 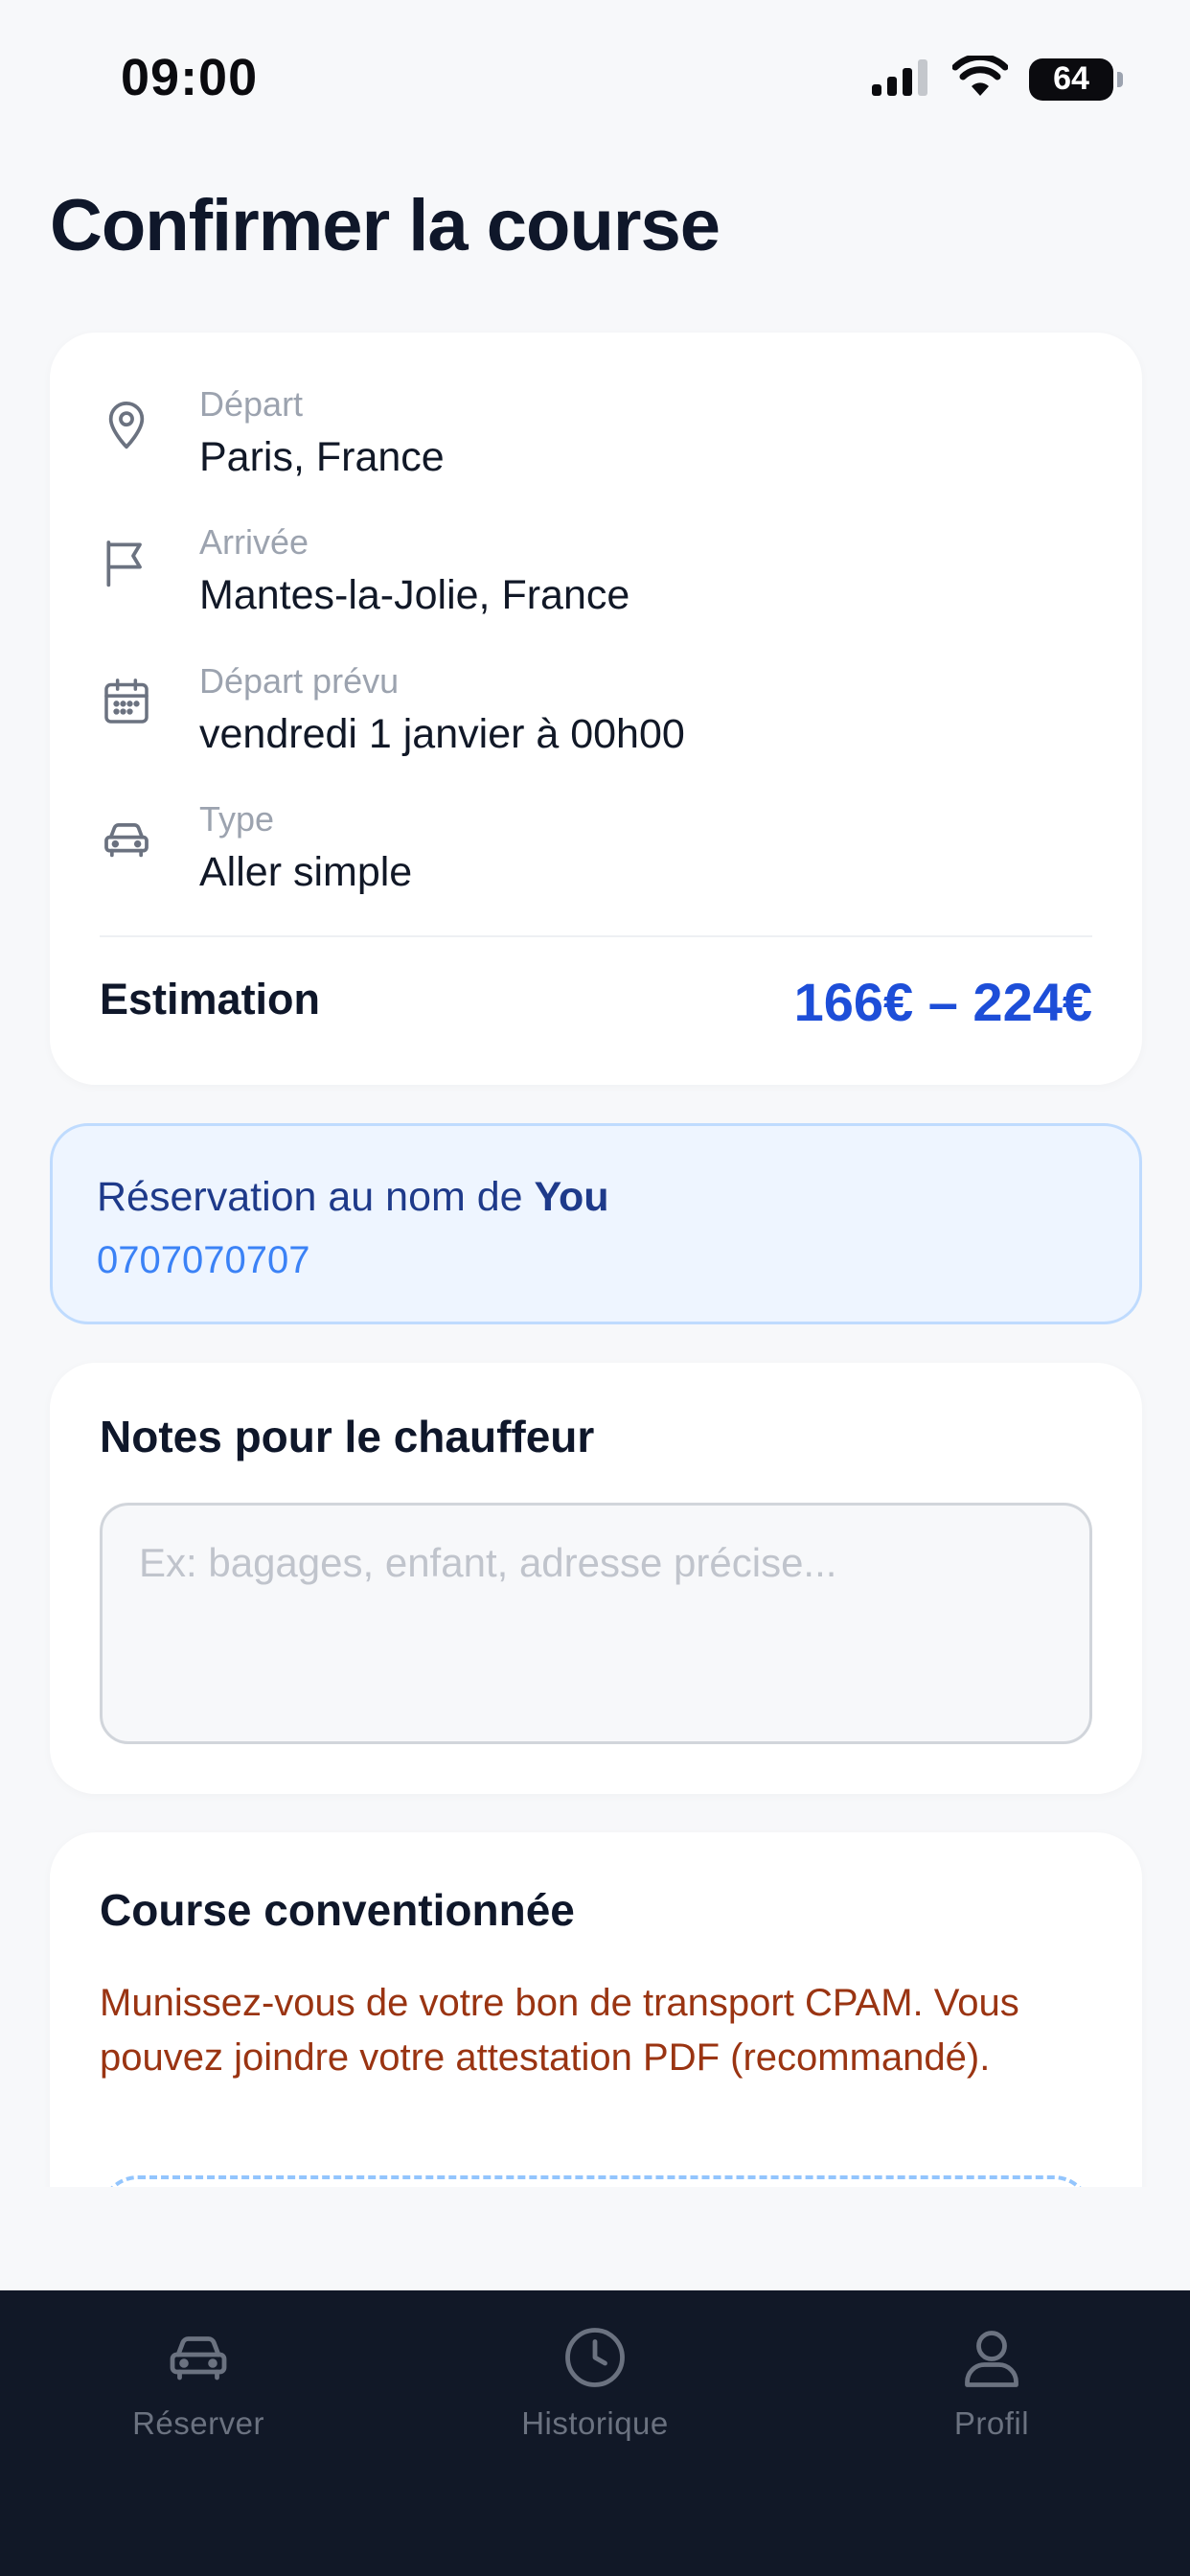 What do you see at coordinates (596, 570) in the screenshot?
I see `arrival-row: Arrivée Mantes-la-Jolie, France` at bounding box center [596, 570].